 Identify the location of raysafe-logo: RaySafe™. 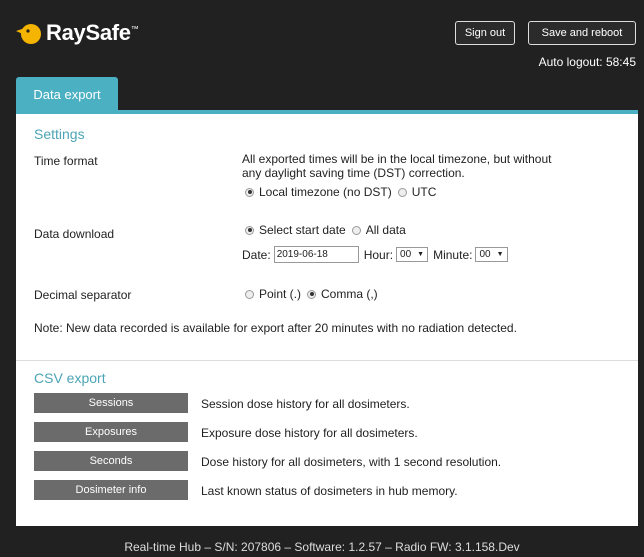
(77, 33).